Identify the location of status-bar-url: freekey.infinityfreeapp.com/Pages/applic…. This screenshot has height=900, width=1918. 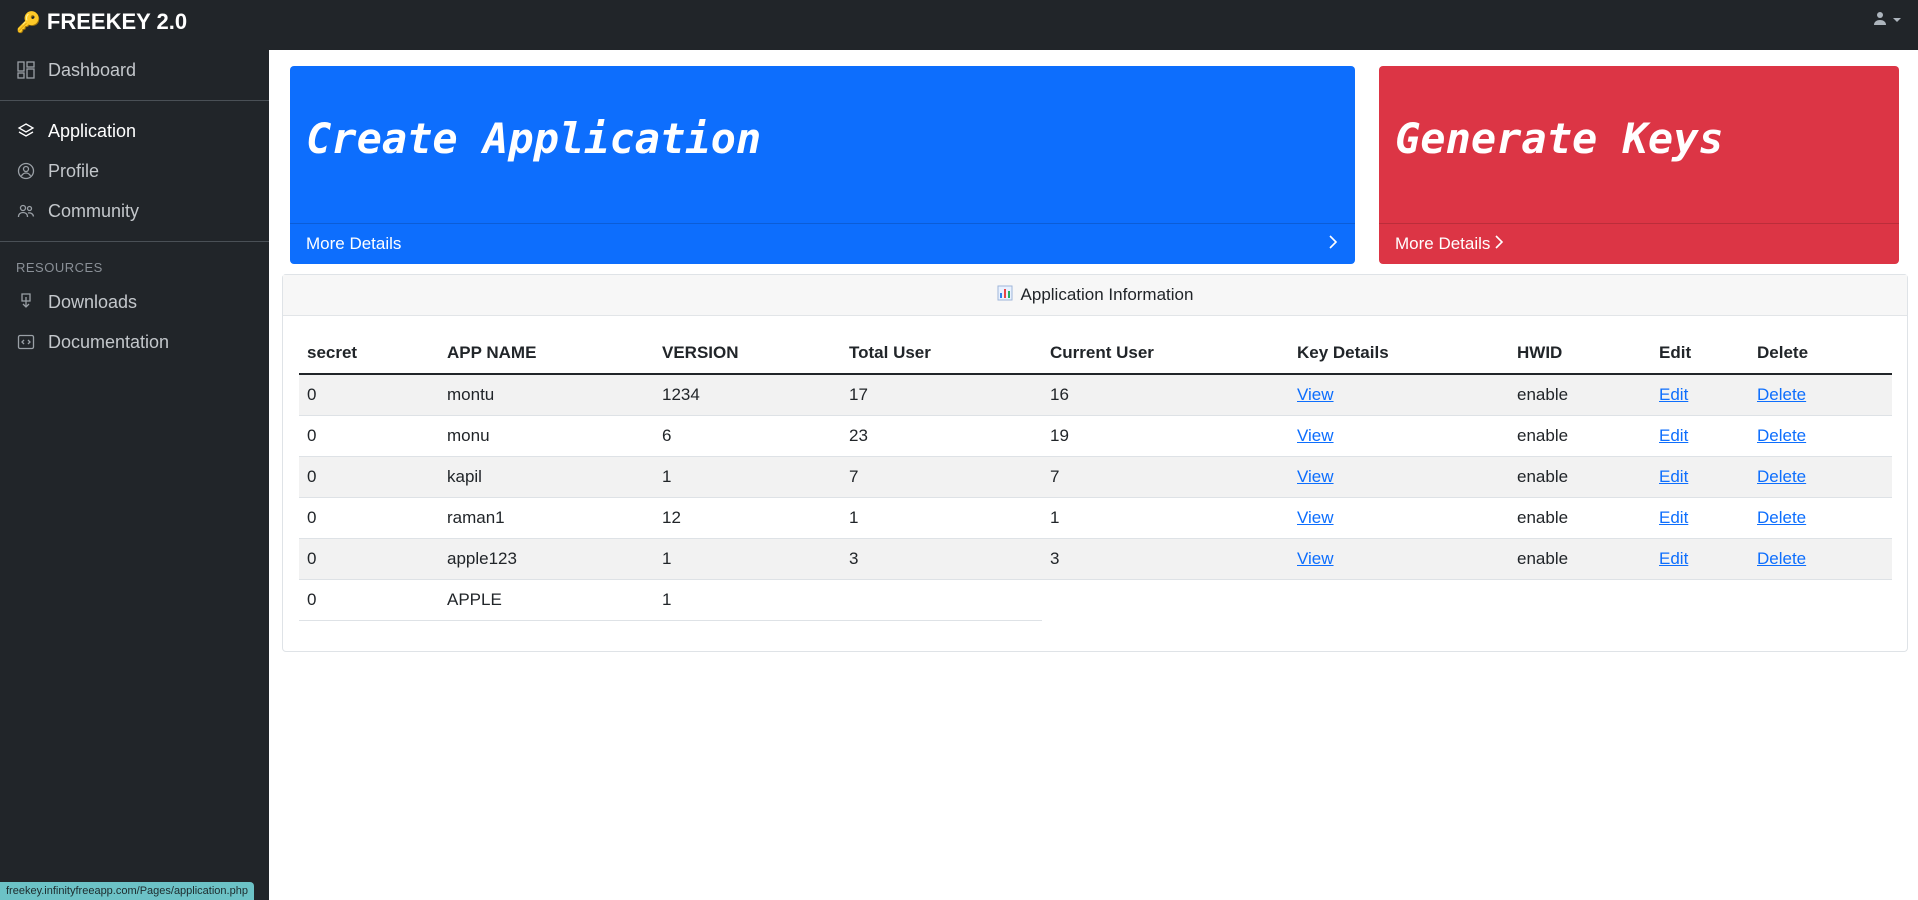
(127, 891).